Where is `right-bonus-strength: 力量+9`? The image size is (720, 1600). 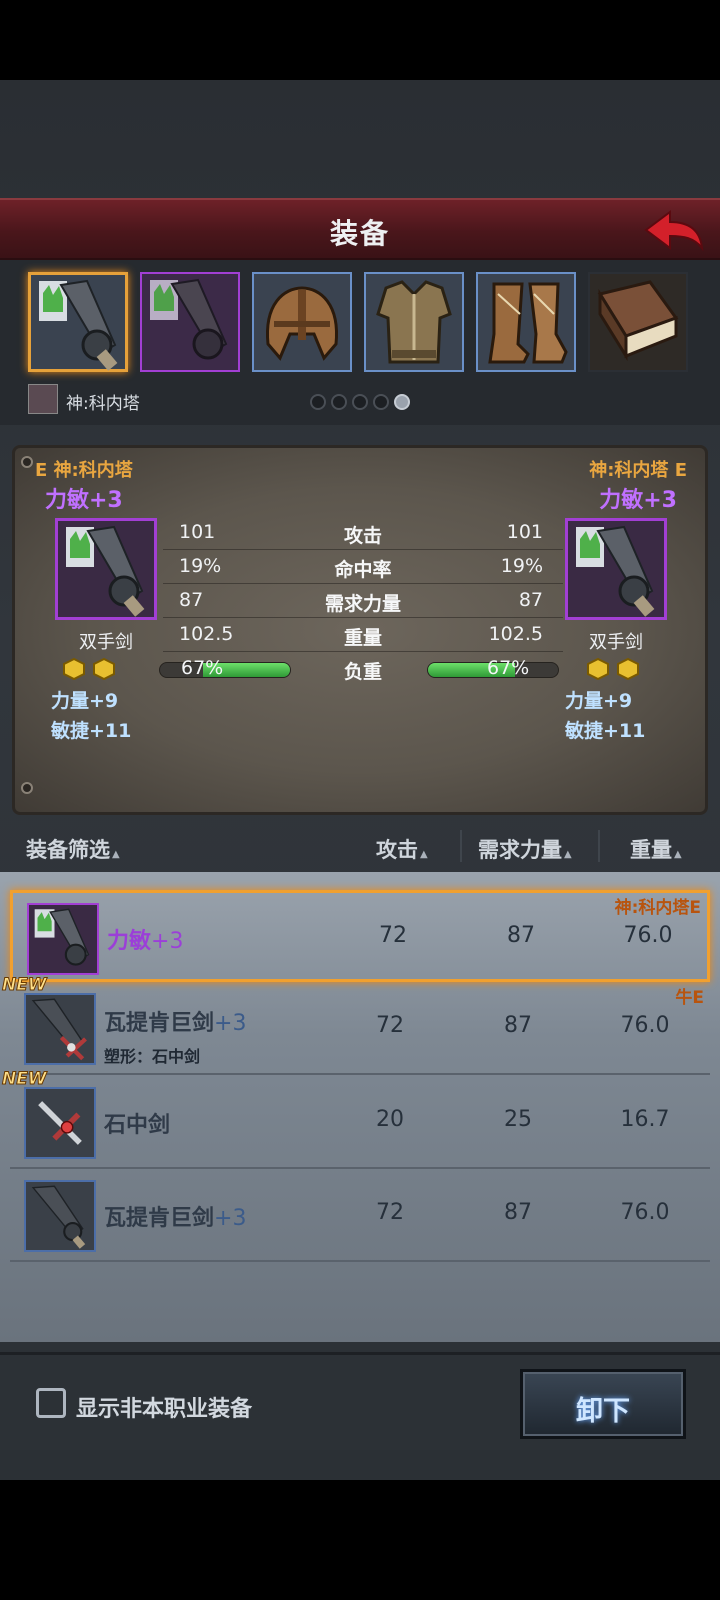
right-bonus-strength: 力量+9 is located at coordinates (599, 701).